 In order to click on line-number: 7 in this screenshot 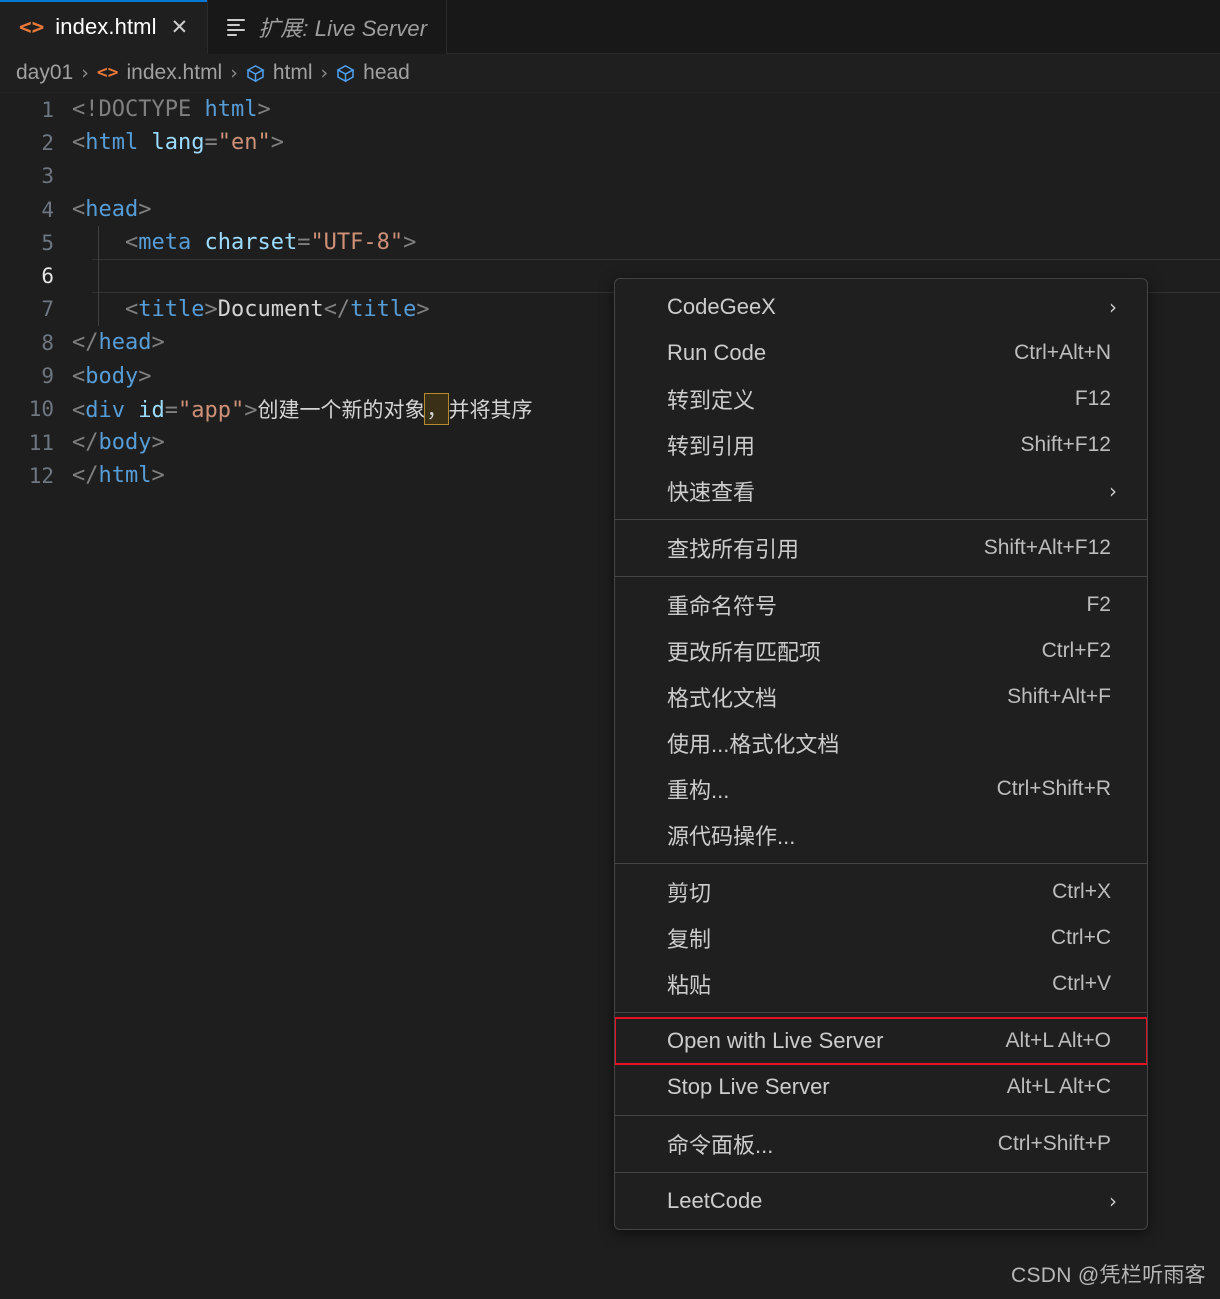, I will do `click(47, 309)`.